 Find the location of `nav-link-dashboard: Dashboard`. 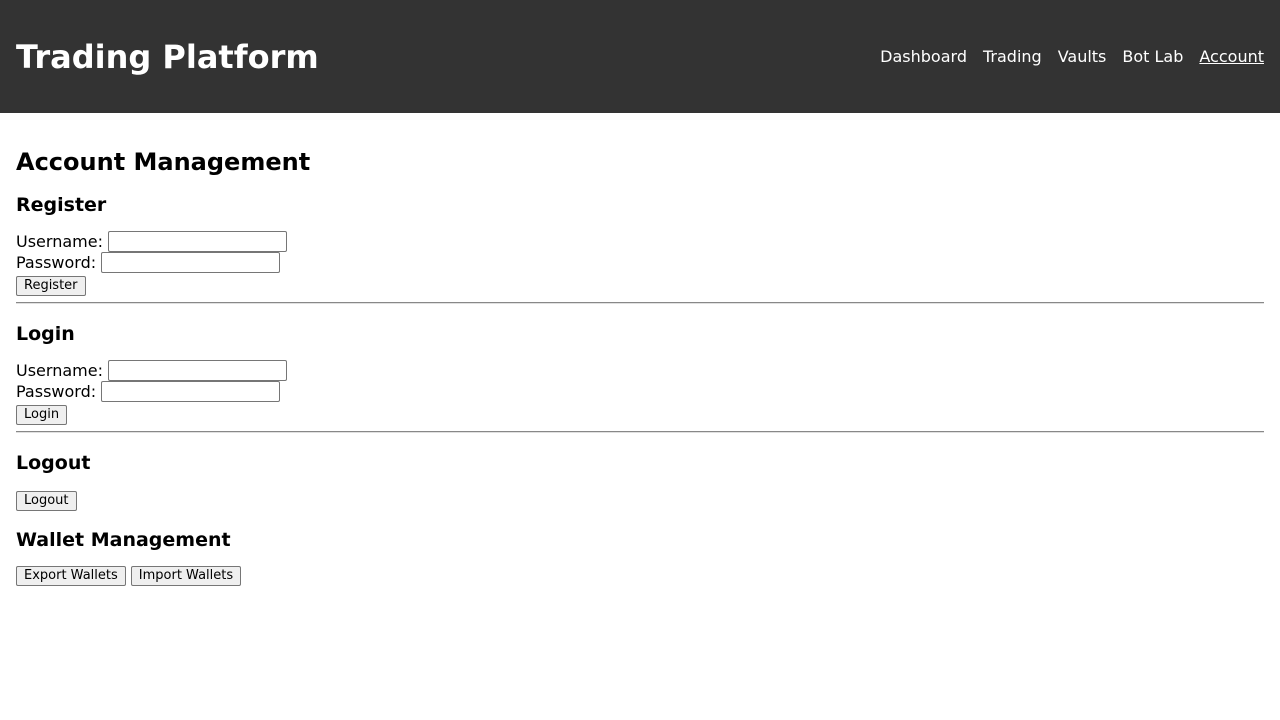

nav-link-dashboard: Dashboard is located at coordinates (923, 56).